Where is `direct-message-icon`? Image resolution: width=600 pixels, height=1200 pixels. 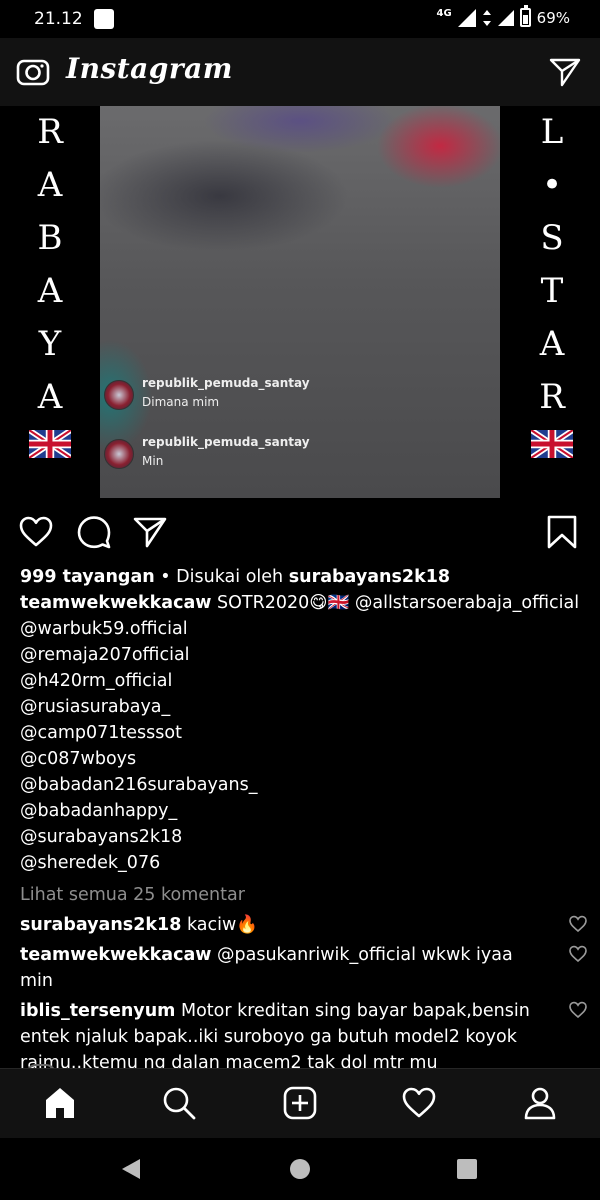 direct-message-icon is located at coordinates (565, 72).